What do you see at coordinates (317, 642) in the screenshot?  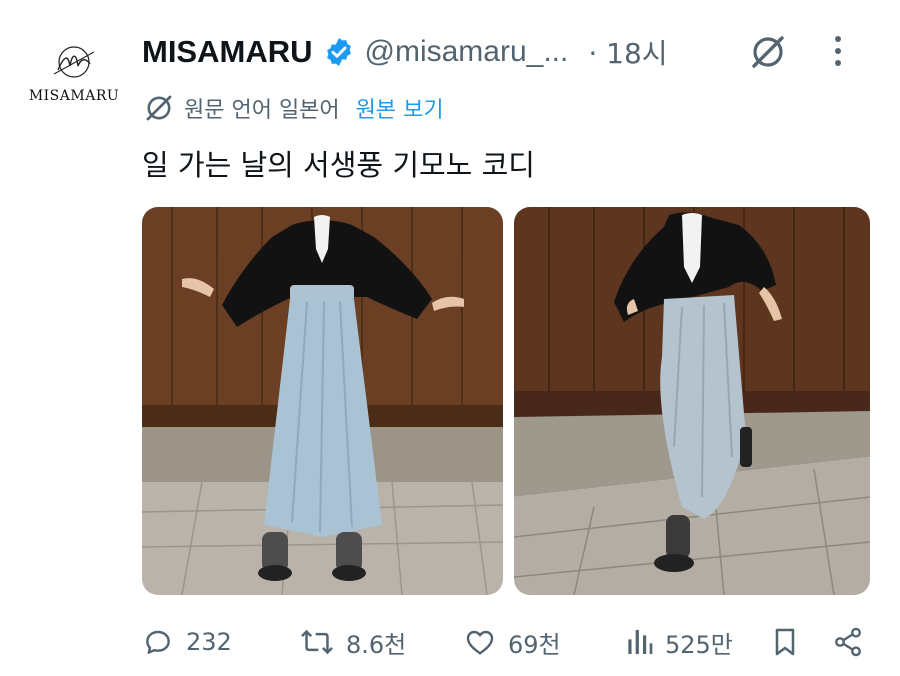 I see `retweet-icon` at bounding box center [317, 642].